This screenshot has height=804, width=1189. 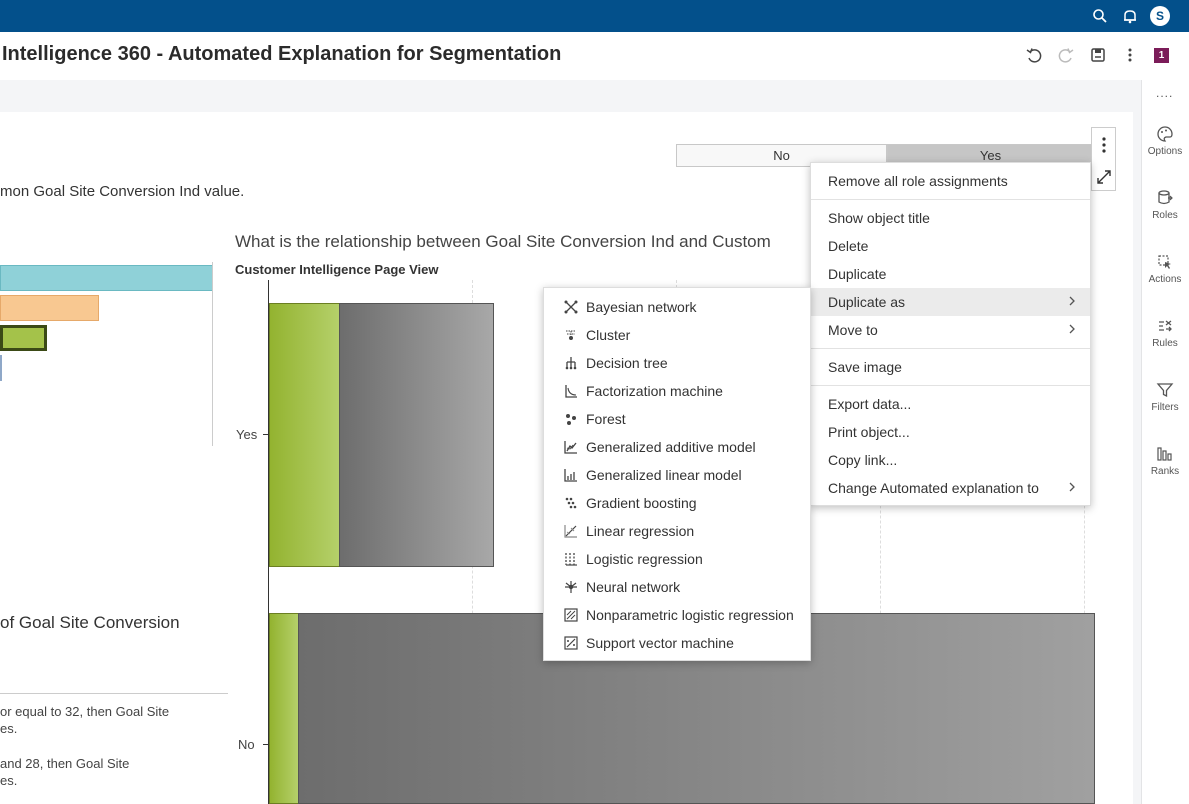 I want to click on submenu-item-logistic-regression: Logistic regression, so click(x=677, y=559).